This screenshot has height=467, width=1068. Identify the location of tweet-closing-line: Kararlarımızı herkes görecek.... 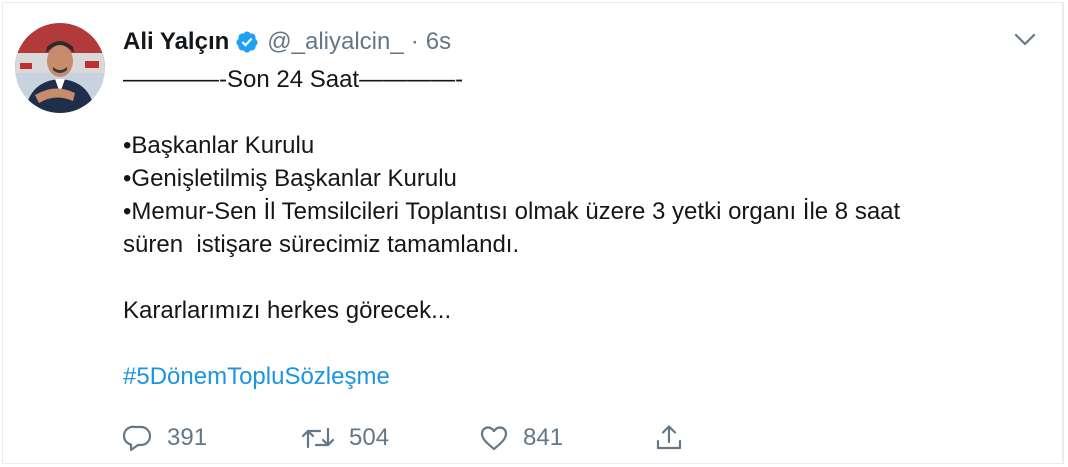
(287, 310).